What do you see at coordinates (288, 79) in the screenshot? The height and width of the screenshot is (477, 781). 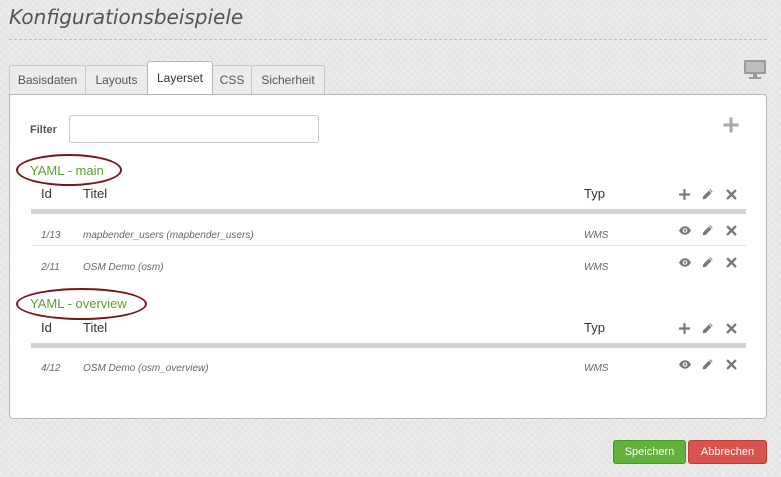 I see `tab-sicherheit: Sicherheit` at bounding box center [288, 79].